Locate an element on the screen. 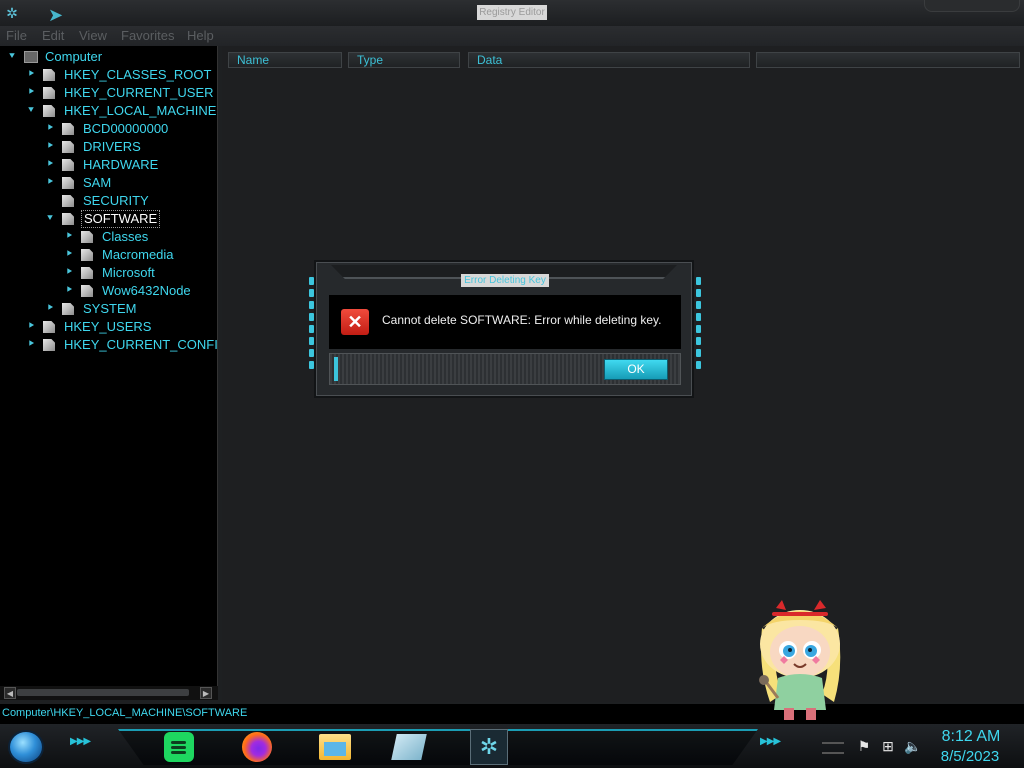  tree-item-hkey_current_confi: ⯈ HKEY_CURRENT_CONFI is located at coordinates (121, 345).